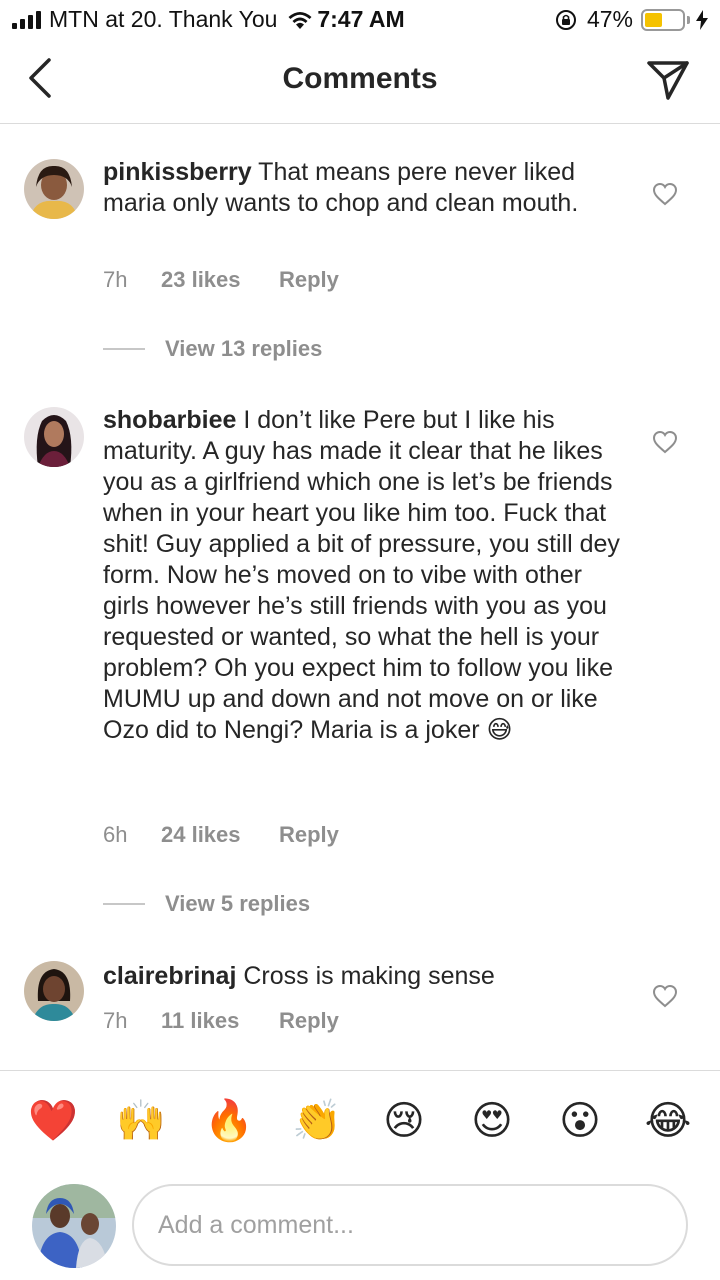 The width and height of the screenshot is (720, 1280). Describe the element at coordinates (115, 834) in the screenshot. I see `comment-time: 6h` at that location.